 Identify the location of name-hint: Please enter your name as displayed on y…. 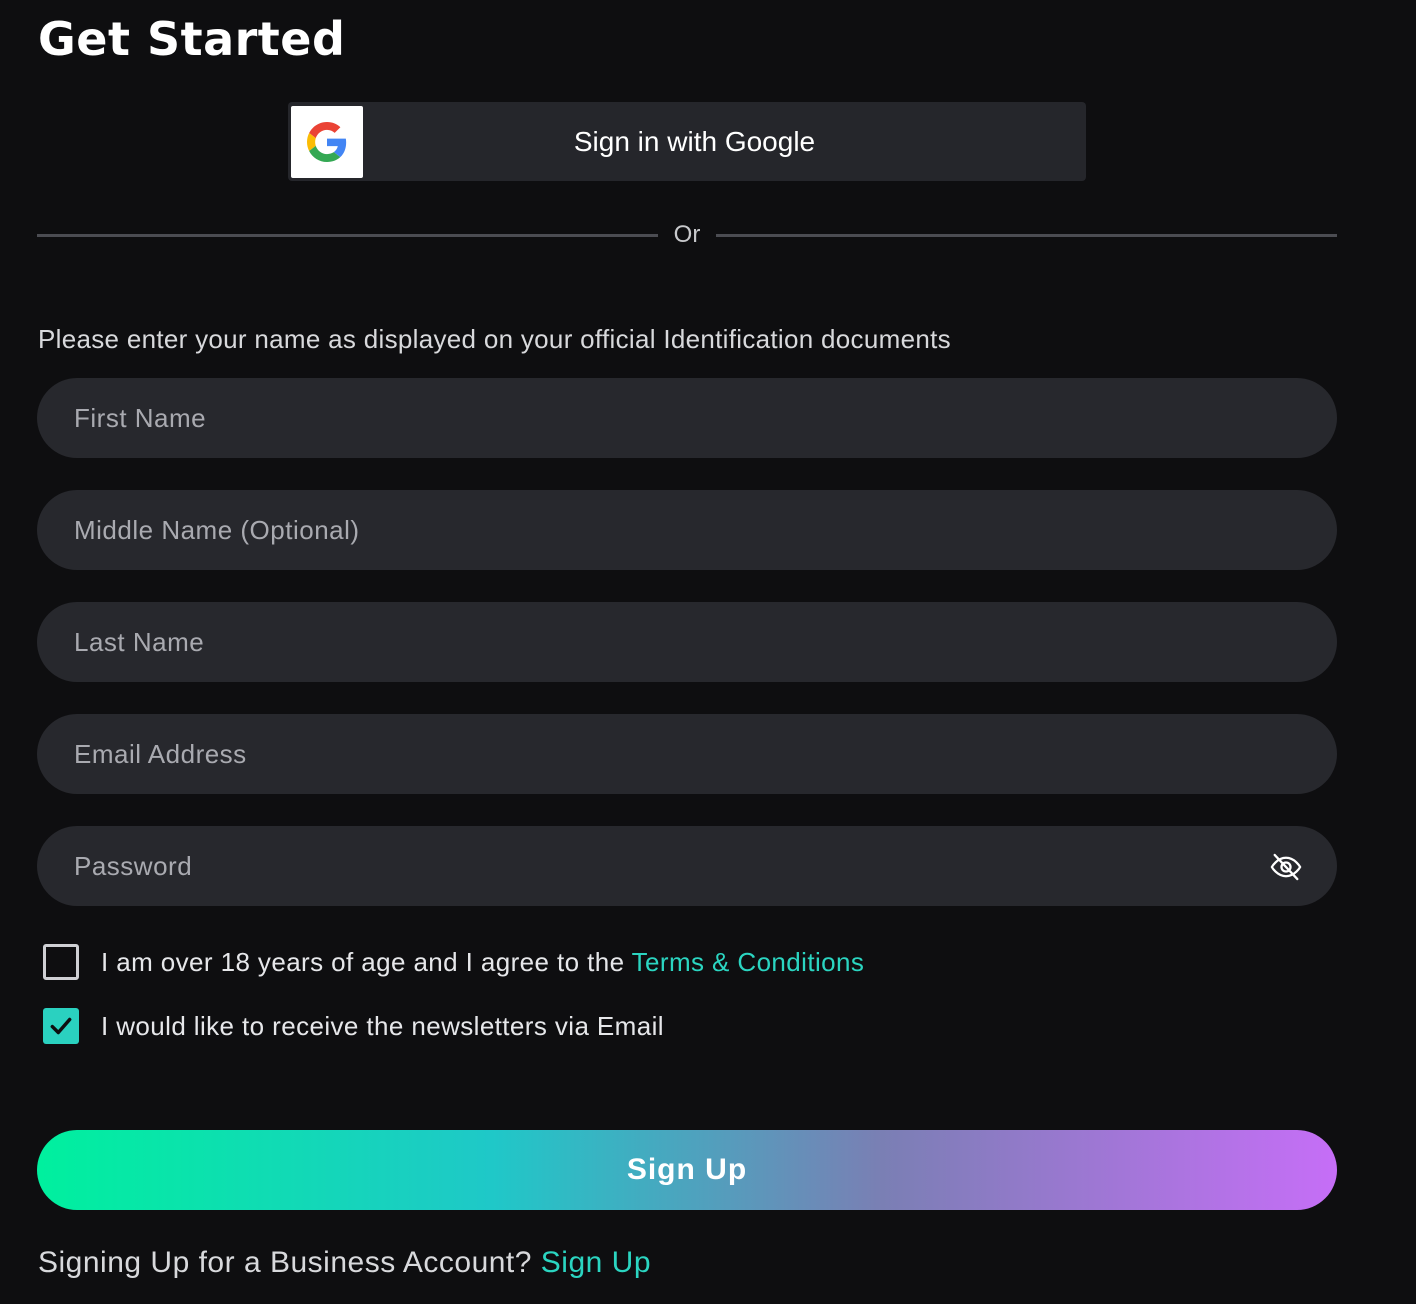
(494, 339).